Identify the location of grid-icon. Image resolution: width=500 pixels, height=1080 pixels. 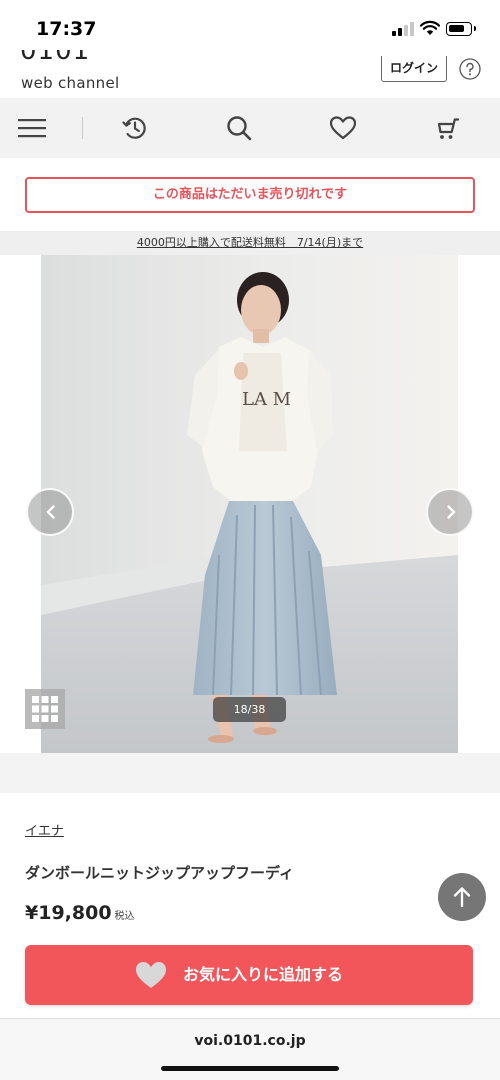
(45, 709).